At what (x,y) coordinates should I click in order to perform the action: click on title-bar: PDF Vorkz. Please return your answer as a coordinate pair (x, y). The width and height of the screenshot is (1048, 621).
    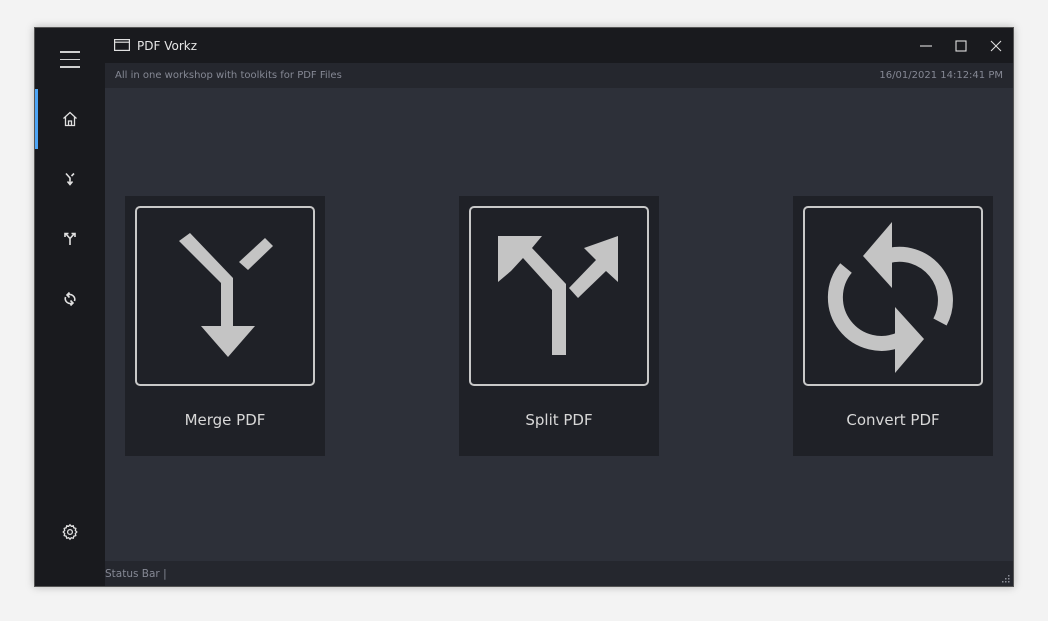
    Looking at the image, I should click on (559, 45).